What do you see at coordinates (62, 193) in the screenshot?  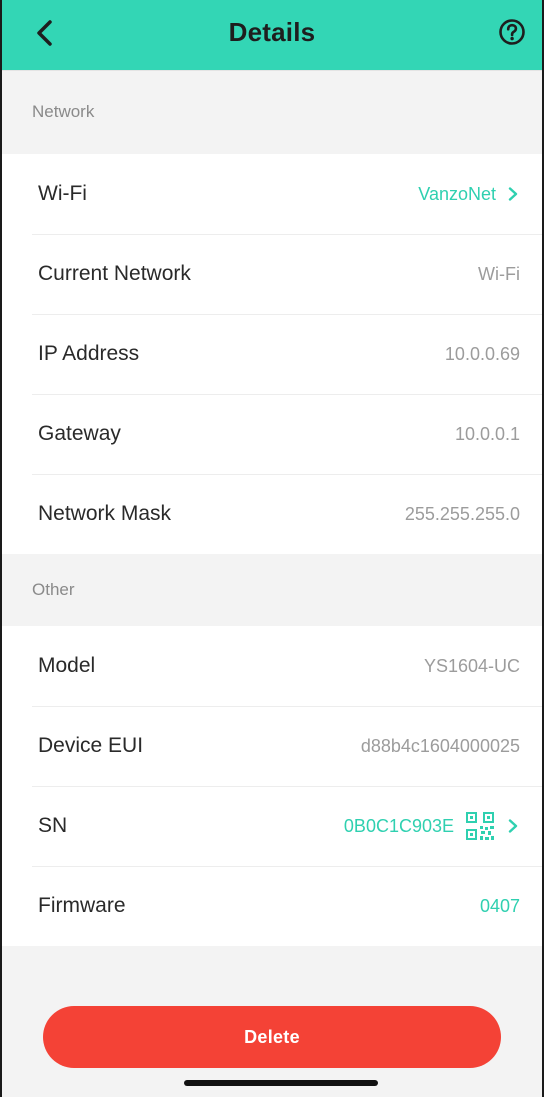 I see `row-label: Wi-Fi` at bounding box center [62, 193].